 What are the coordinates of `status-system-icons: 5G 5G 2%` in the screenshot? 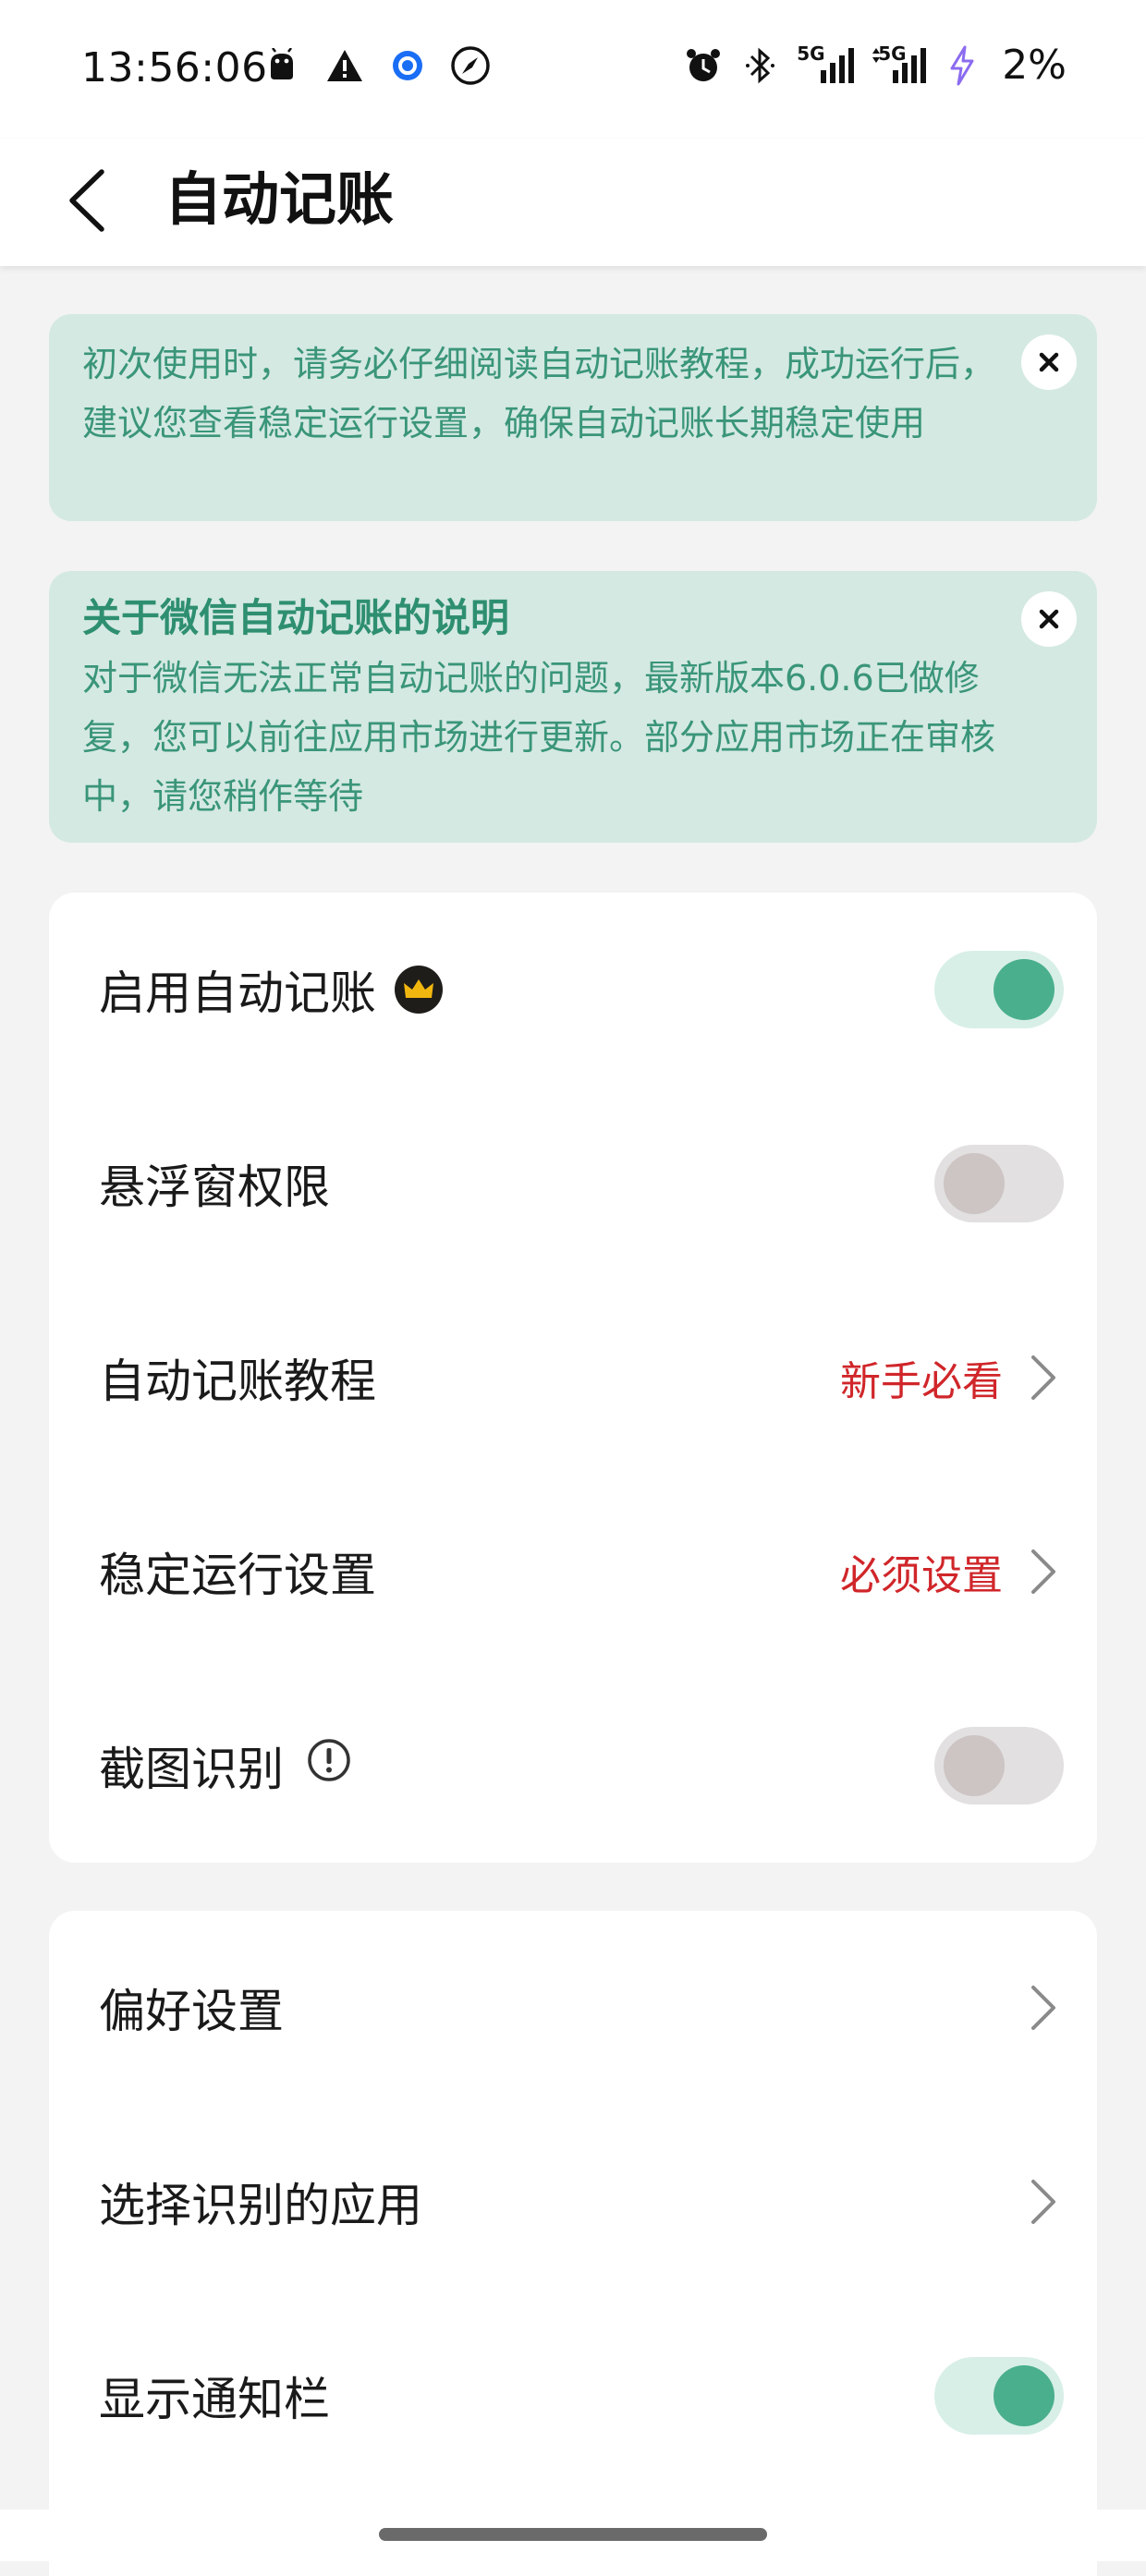 It's located at (875, 65).